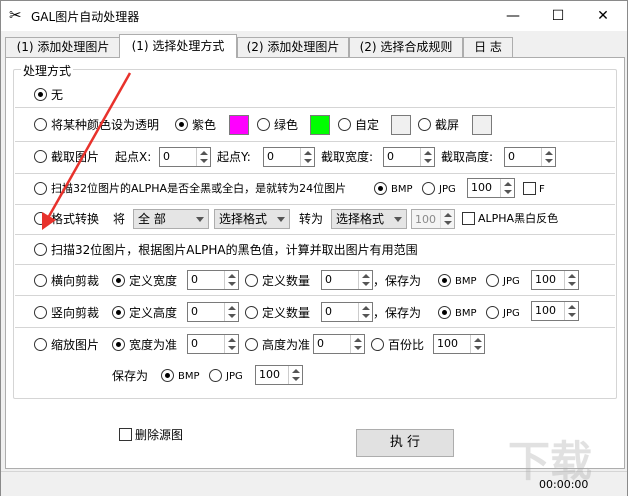 This screenshot has width=628, height=496. I want to click on checkbox-alpha-invert, so click(468, 218).